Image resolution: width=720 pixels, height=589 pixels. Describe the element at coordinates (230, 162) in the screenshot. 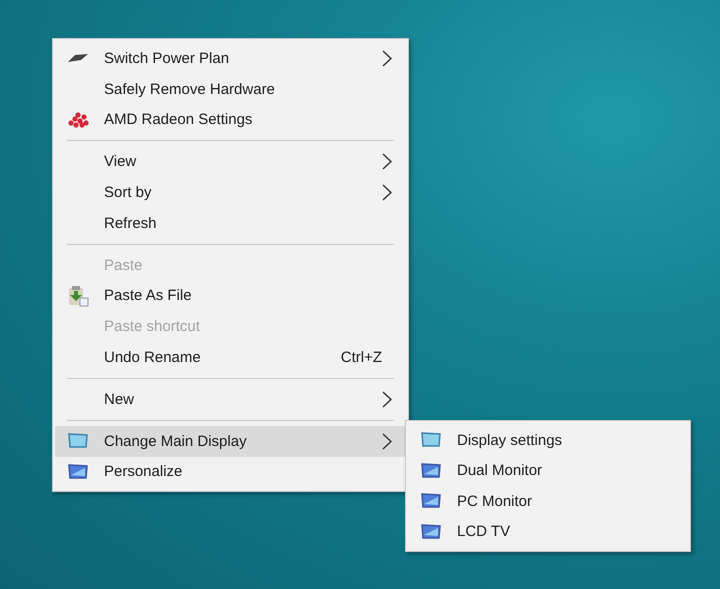

I see `menu-item: View` at that location.